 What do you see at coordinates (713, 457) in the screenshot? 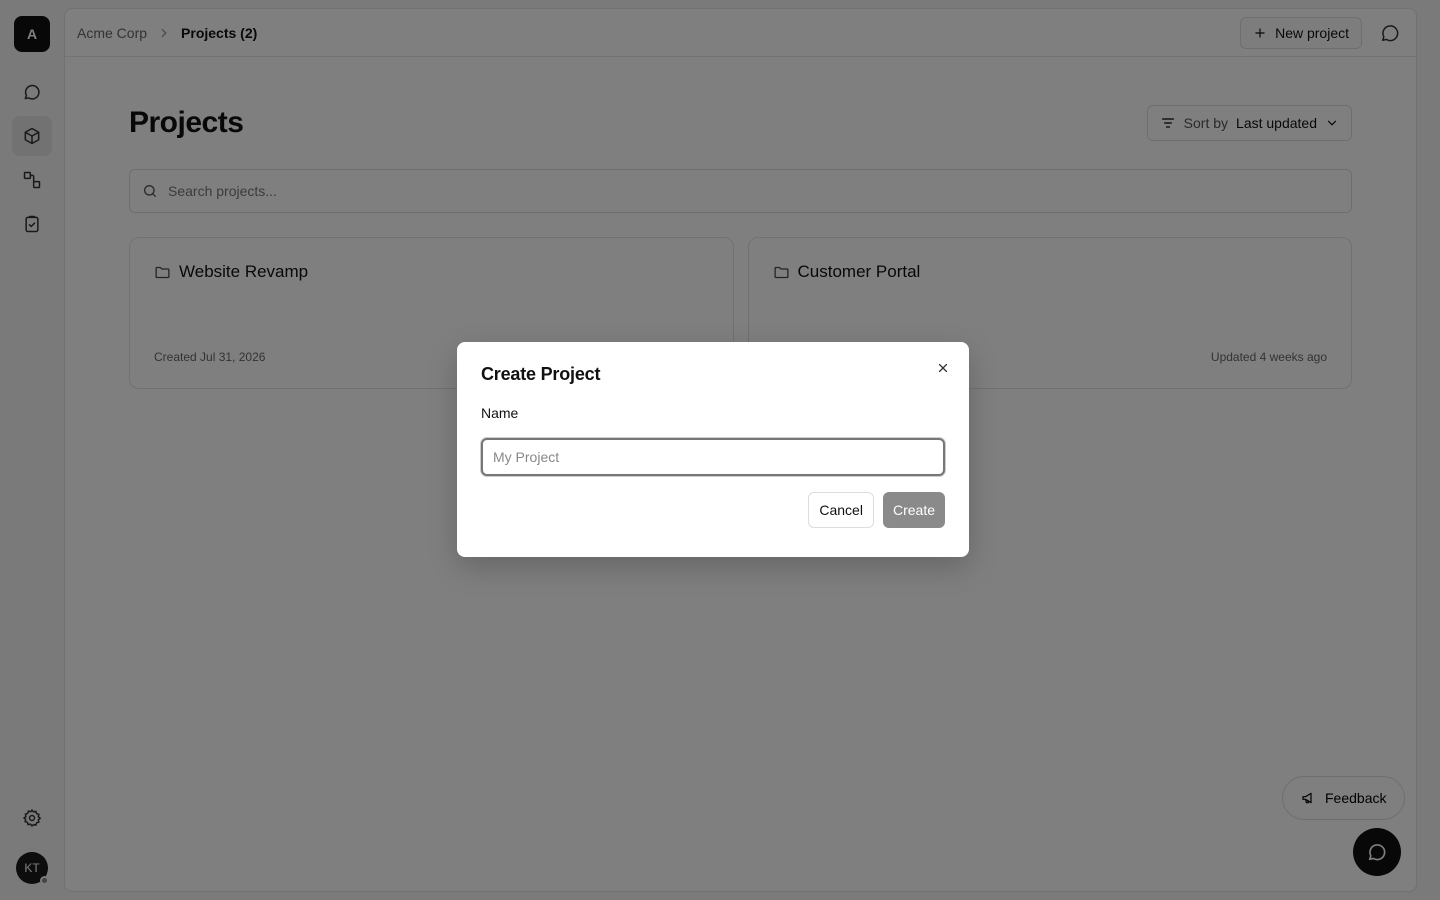
I see `project-name-input` at bounding box center [713, 457].